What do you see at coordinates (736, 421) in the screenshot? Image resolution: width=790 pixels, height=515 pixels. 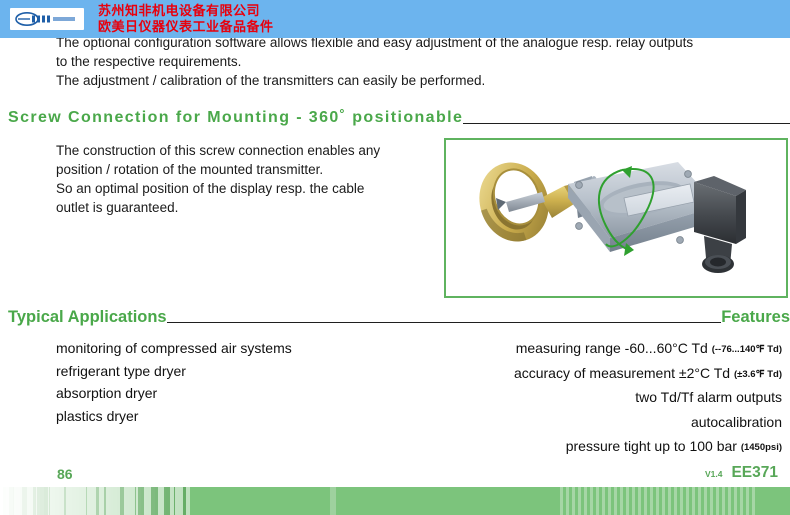 I see `feature-text: autocalibration` at bounding box center [736, 421].